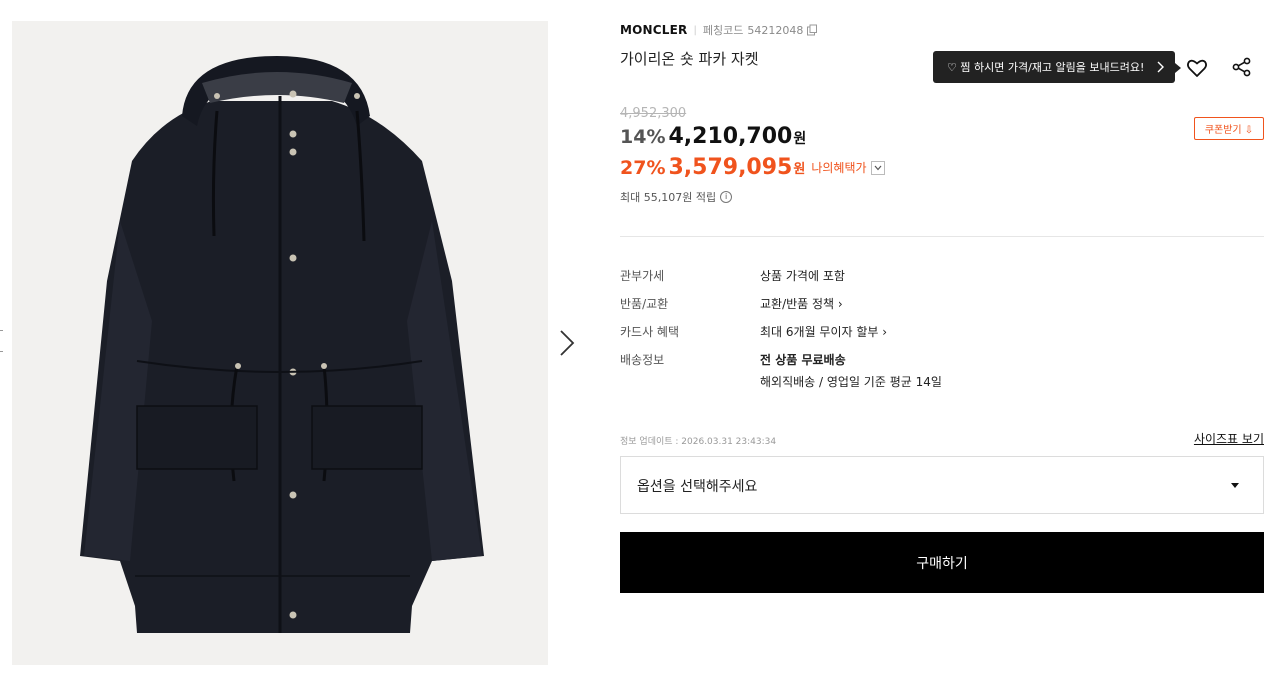 This screenshot has width=1280, height=673. I want to click on discount-percent: 14%, so click(643, 137).